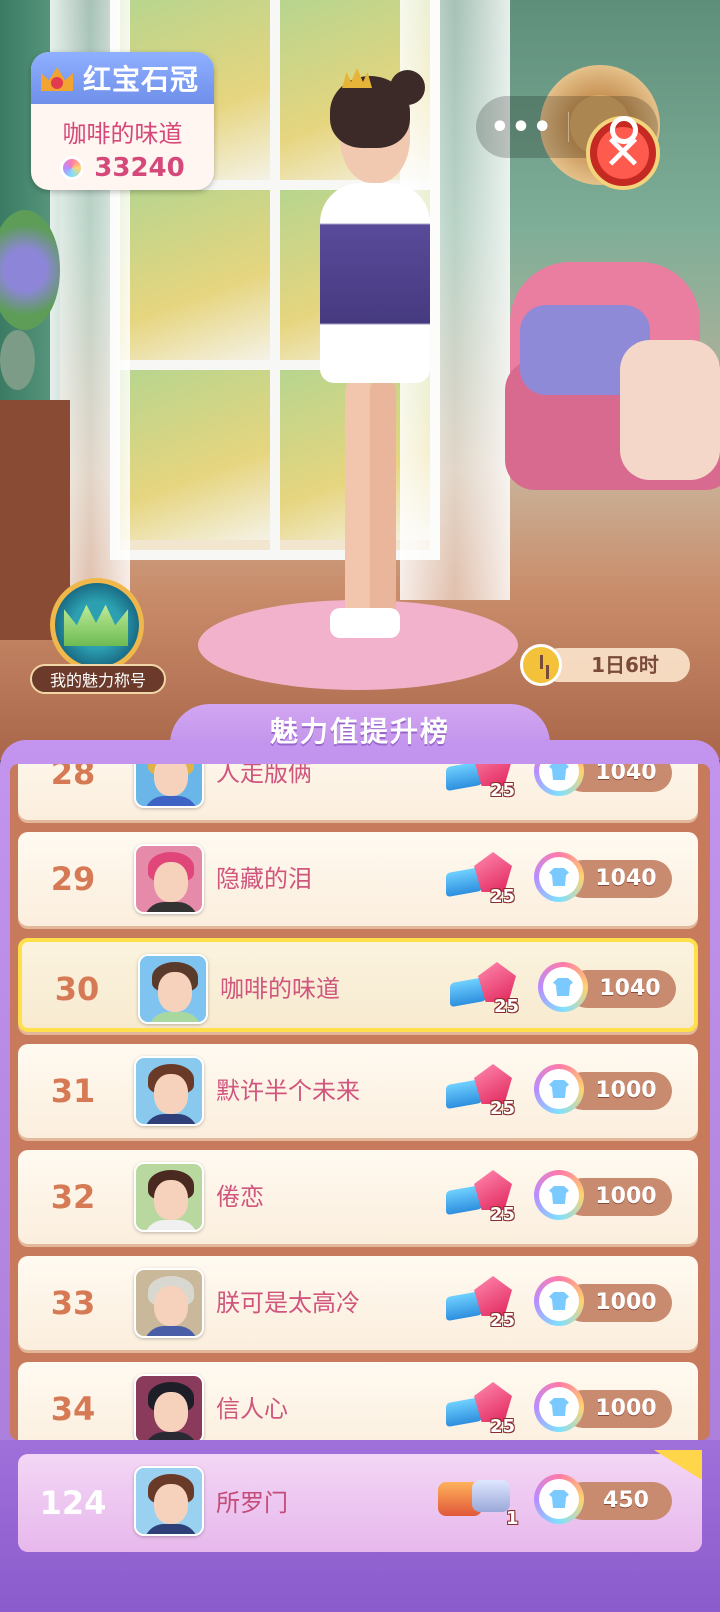 This screenshot has height=1612, width=720. I want to click on event-timer: 1日6时, so click(605, 665).